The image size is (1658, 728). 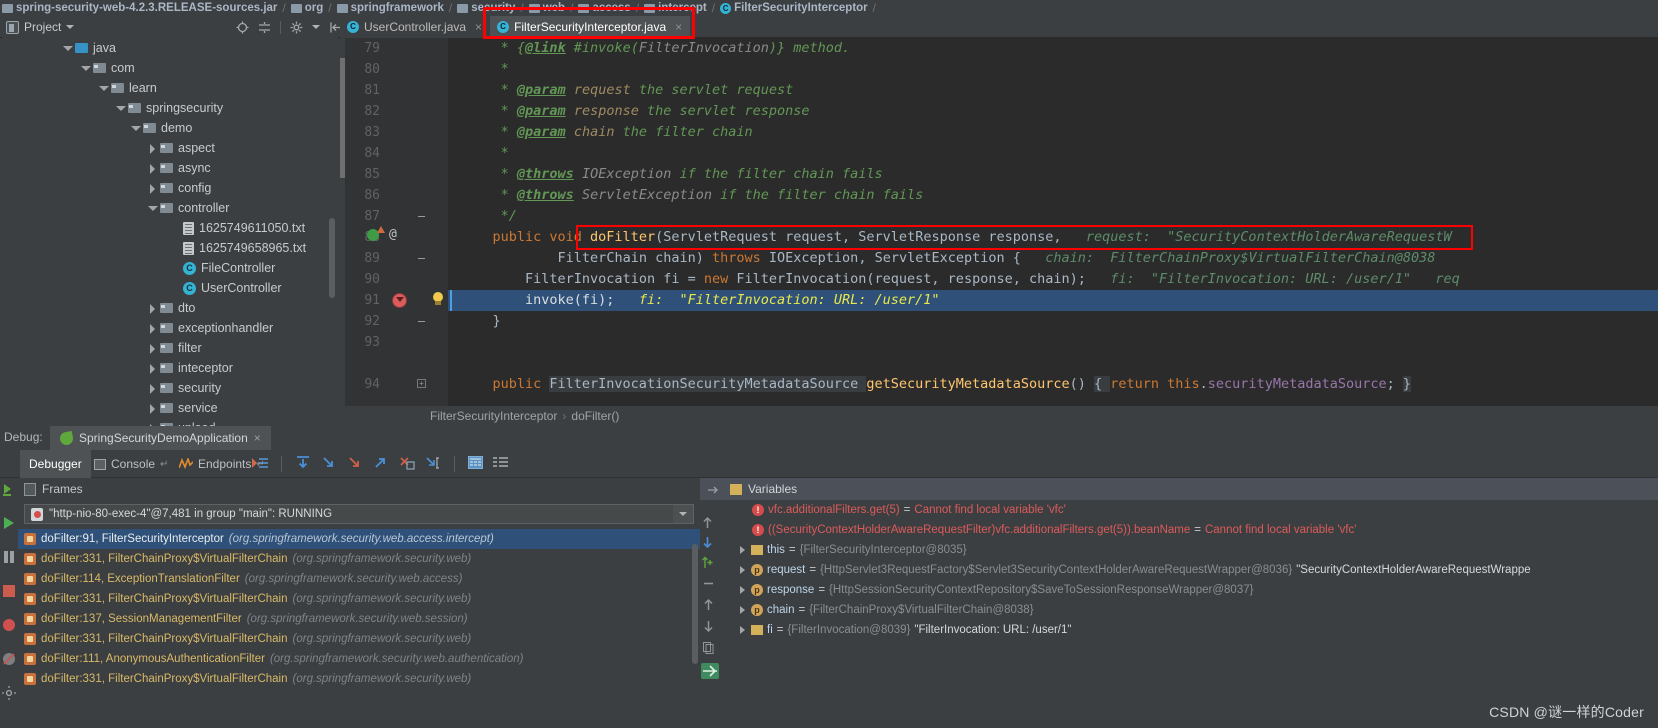 I want to click on tree-item-service: service, so click(x=169, y=408).